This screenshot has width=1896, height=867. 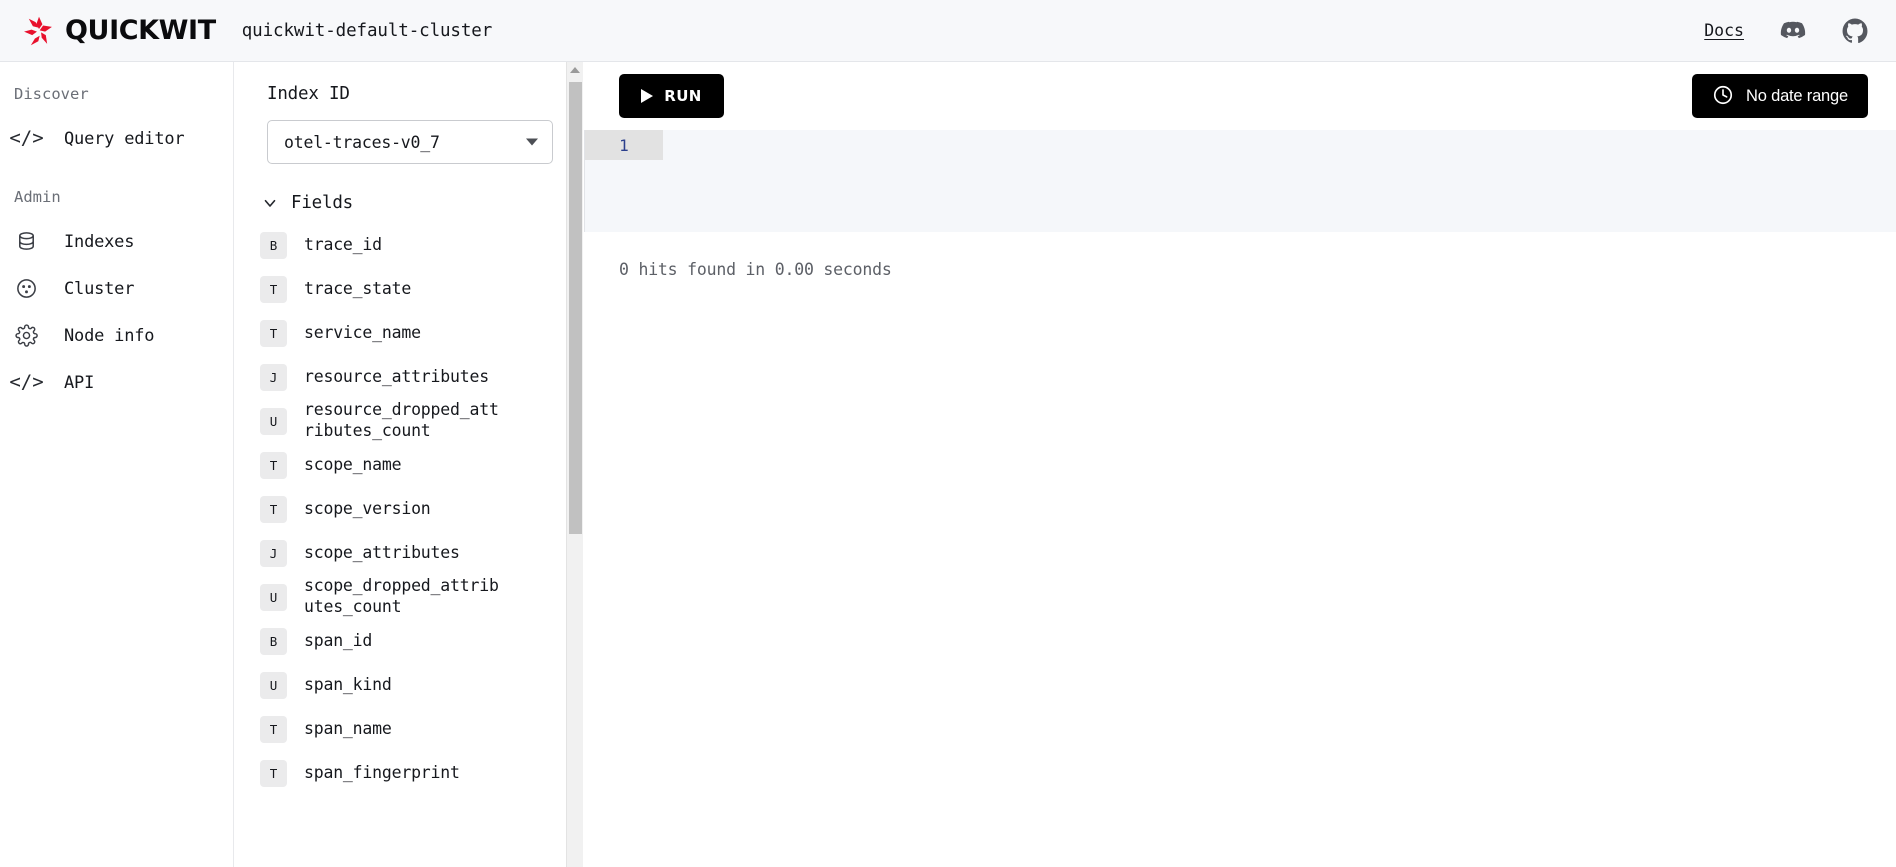 I want to click on editor-line-gutter: 1, so click(x=624, y=145).